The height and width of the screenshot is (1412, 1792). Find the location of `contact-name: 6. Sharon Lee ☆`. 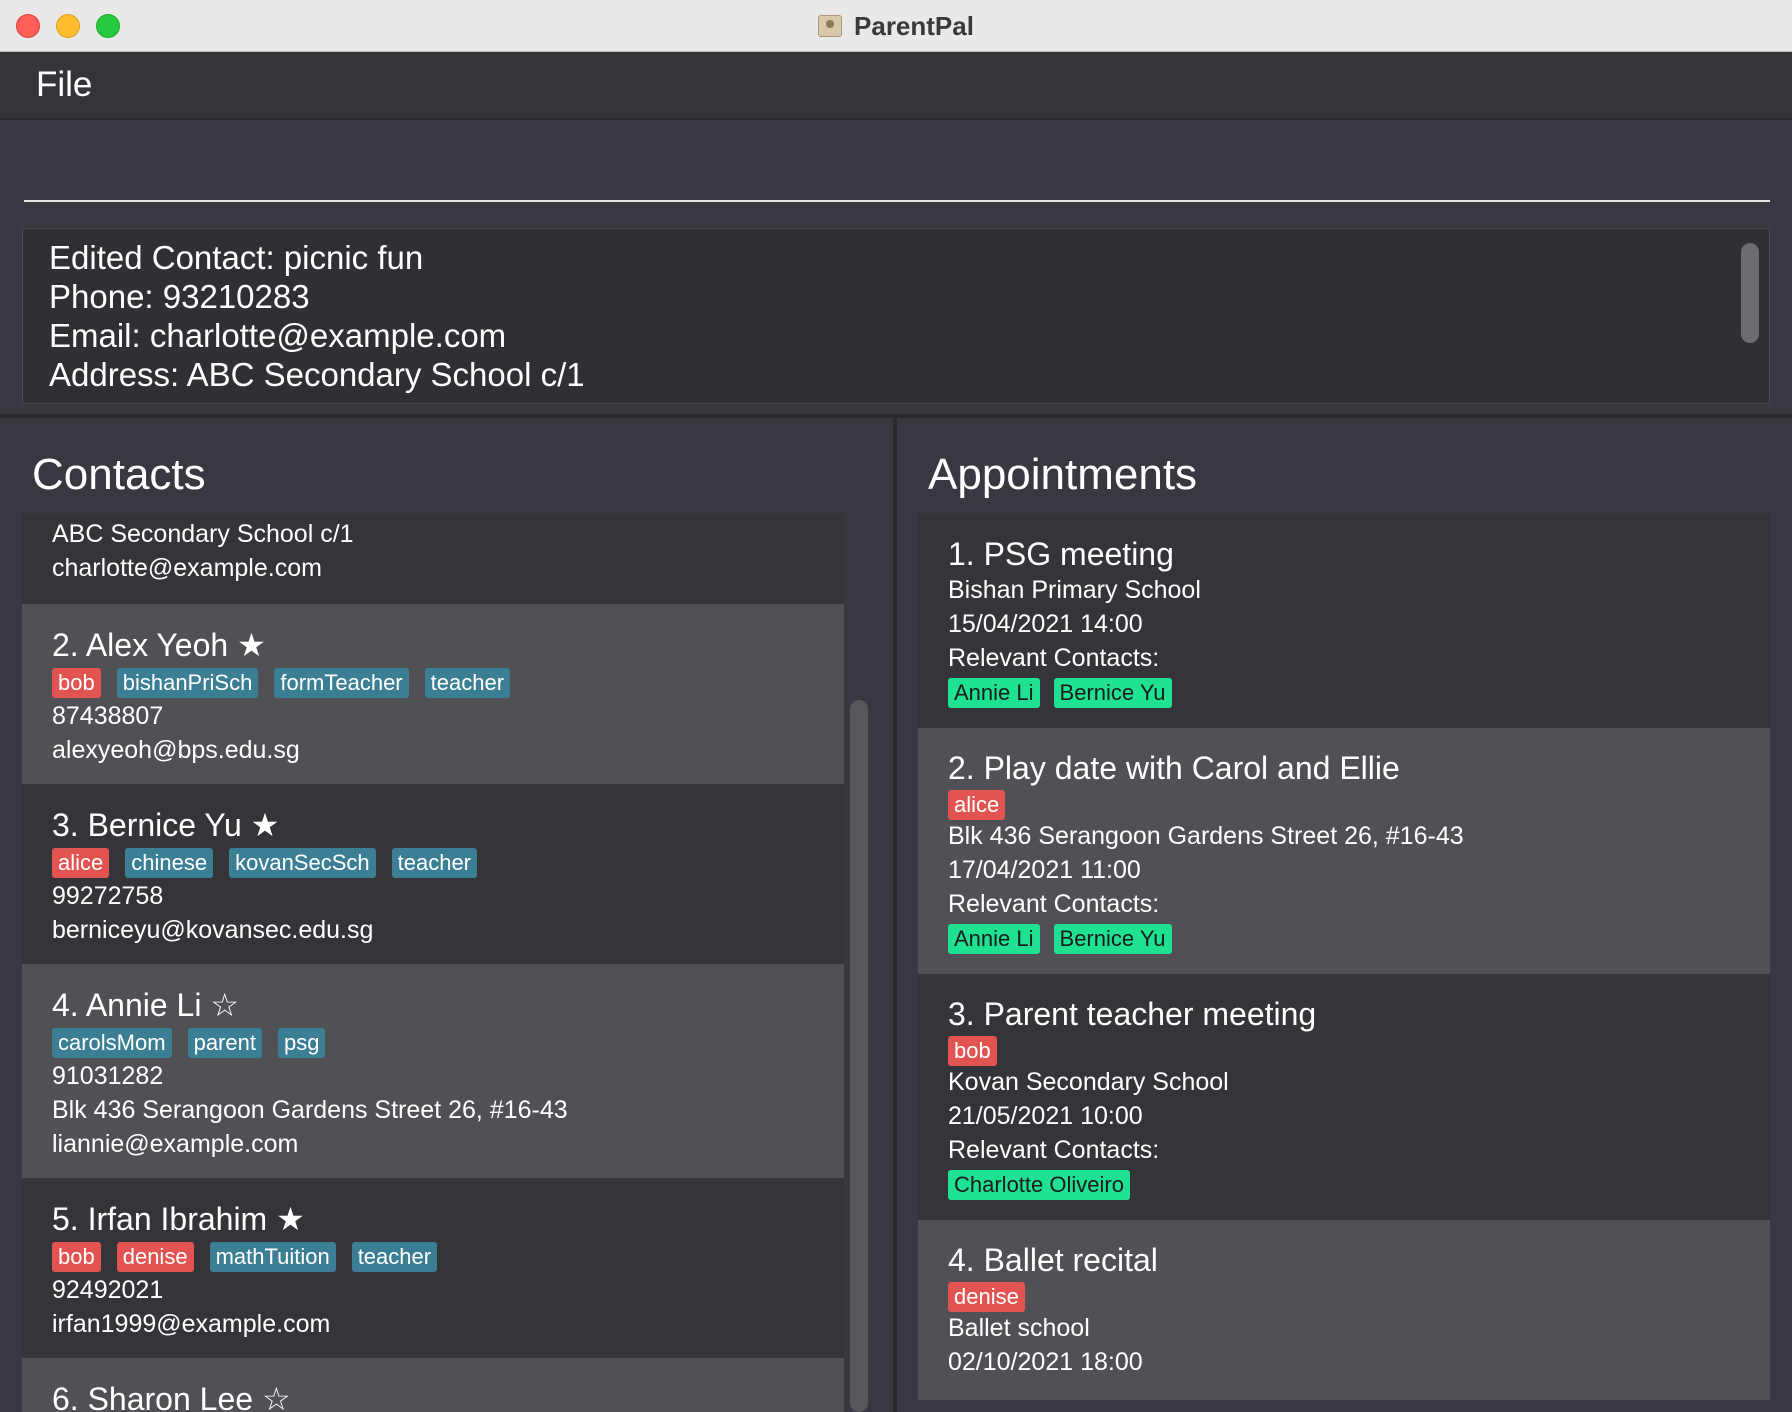

contact-name: 6. Sharon Lee ☆ is located at coordinates (171, 1396).